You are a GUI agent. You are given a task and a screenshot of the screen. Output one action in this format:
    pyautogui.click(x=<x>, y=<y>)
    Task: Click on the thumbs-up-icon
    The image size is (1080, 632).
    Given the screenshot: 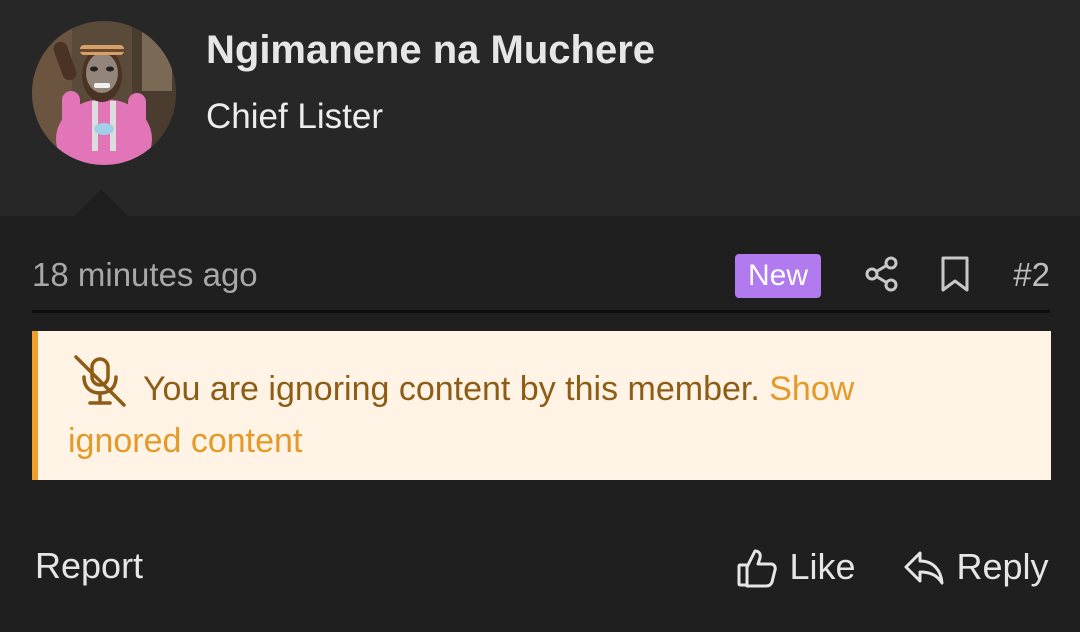 What is the action you would take?
    pyautogui.click(x=757, y=568)
    